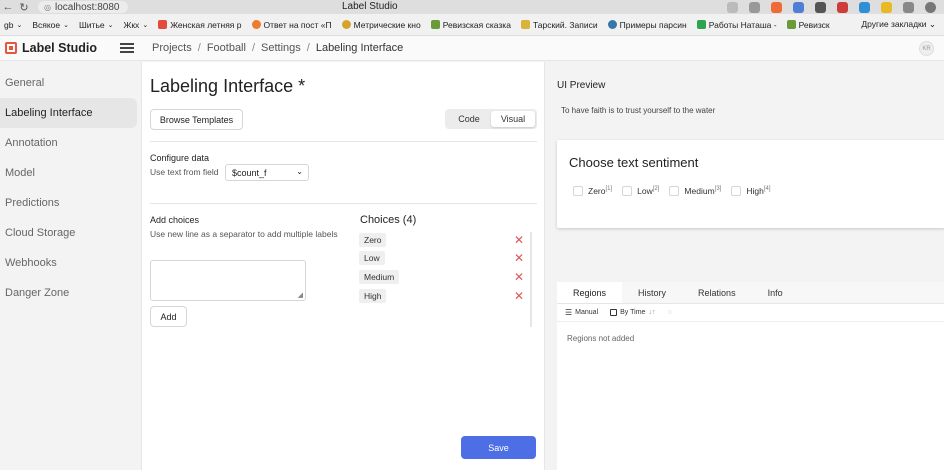 This screenshot has width=944, height=470. I want to click on back-icon: ←, so click(8, 7).